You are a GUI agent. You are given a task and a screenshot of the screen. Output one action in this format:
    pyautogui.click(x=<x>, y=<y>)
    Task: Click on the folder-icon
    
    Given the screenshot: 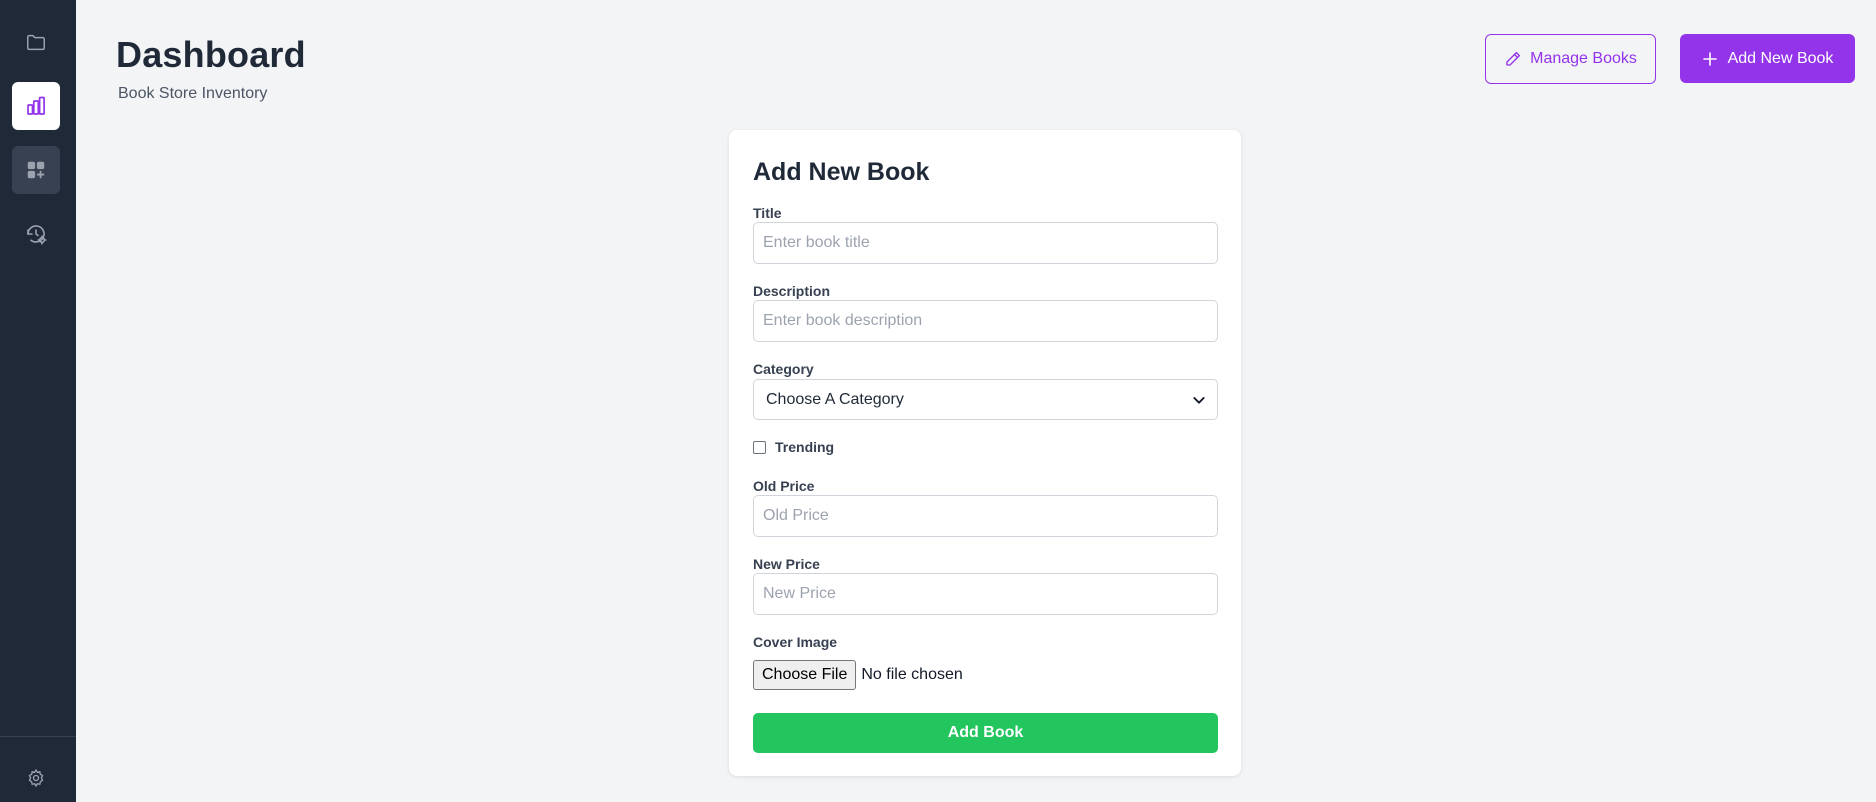 What is the action you would take?
    pyautogui.click(x=36, y=42)
    